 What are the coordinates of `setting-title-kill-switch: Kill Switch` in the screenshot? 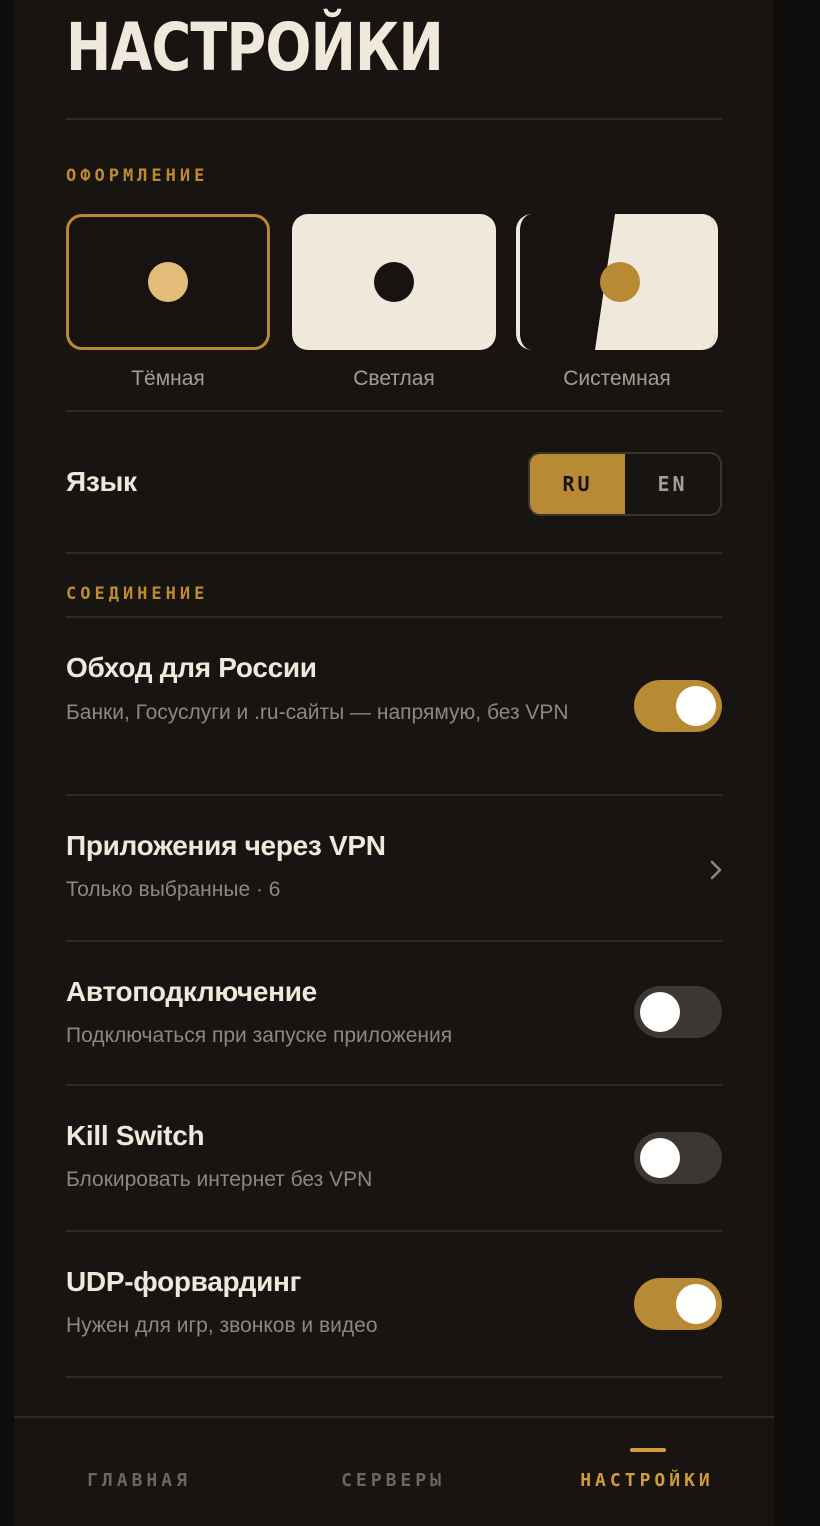 It's located at (135, 1135).